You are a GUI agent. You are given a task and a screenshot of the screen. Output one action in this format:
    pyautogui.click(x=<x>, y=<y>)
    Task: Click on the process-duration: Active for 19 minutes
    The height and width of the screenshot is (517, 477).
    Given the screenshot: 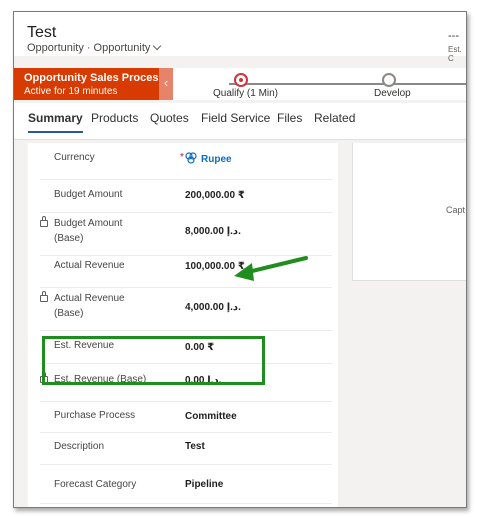 What is the action you would take?
    pyautogui.click(x=71, y=91)
    